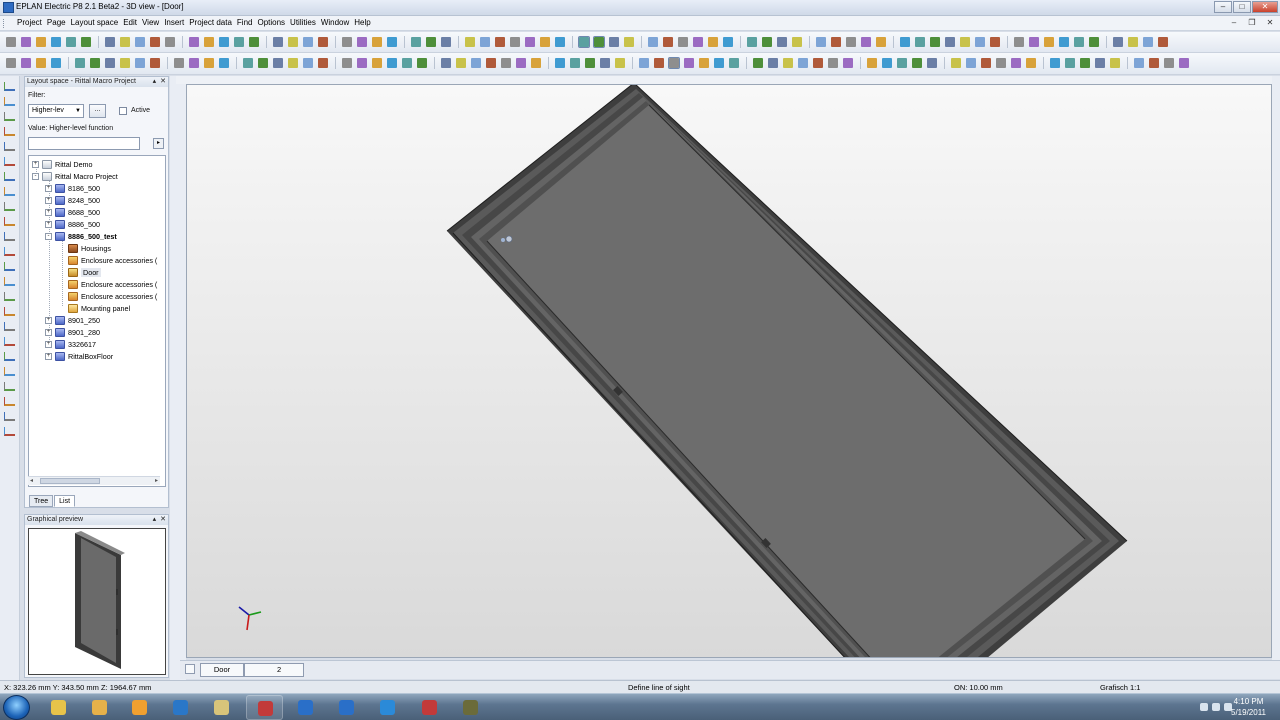 The image size is (1280, 720). What do you see at coordinates (180, 707) in the screenshot?
I see `outlook-icon` at bounding box center [180, 707].